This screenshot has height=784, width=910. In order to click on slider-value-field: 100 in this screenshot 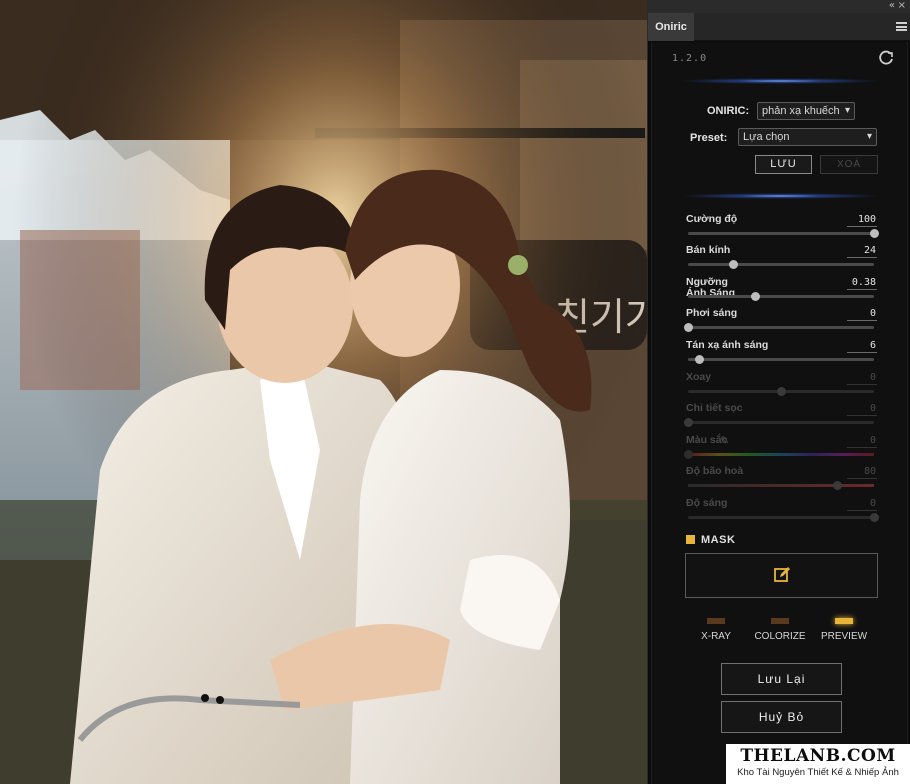, I will do `click(862, 220)`.